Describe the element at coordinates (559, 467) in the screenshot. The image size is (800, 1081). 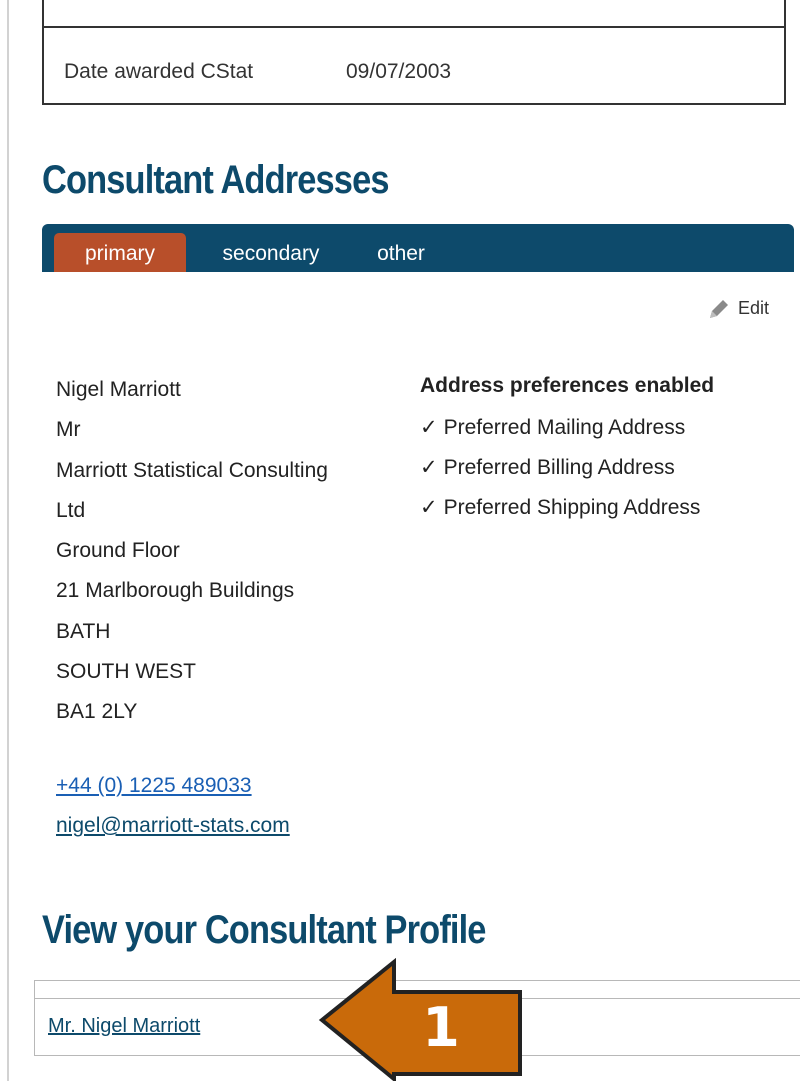
I see `preference-label: Preferred Billing Address` at that location.